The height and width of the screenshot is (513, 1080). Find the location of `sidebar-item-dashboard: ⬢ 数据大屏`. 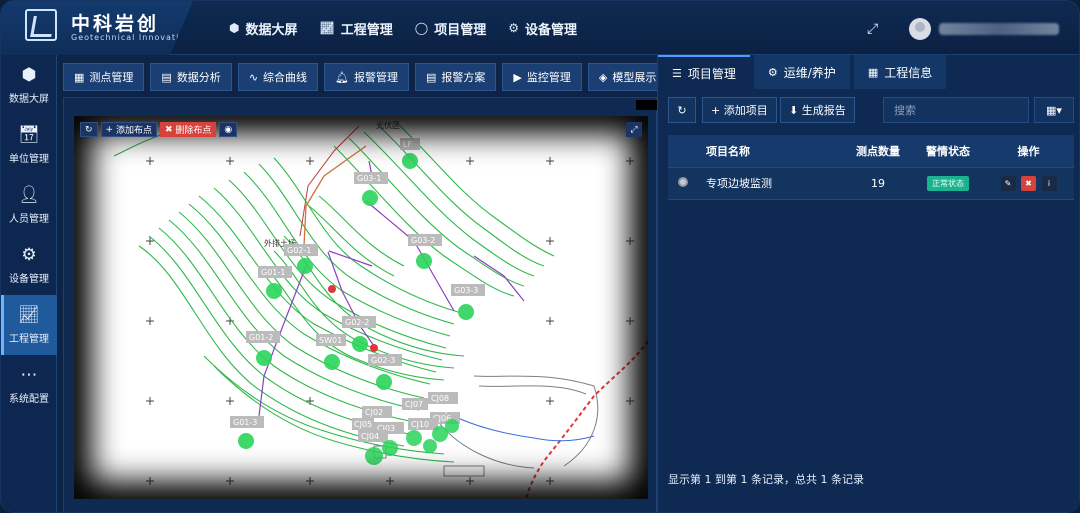

sidebar-item-dashboard: ⬢ 数据大屏 is located at coordinates (29, 85).